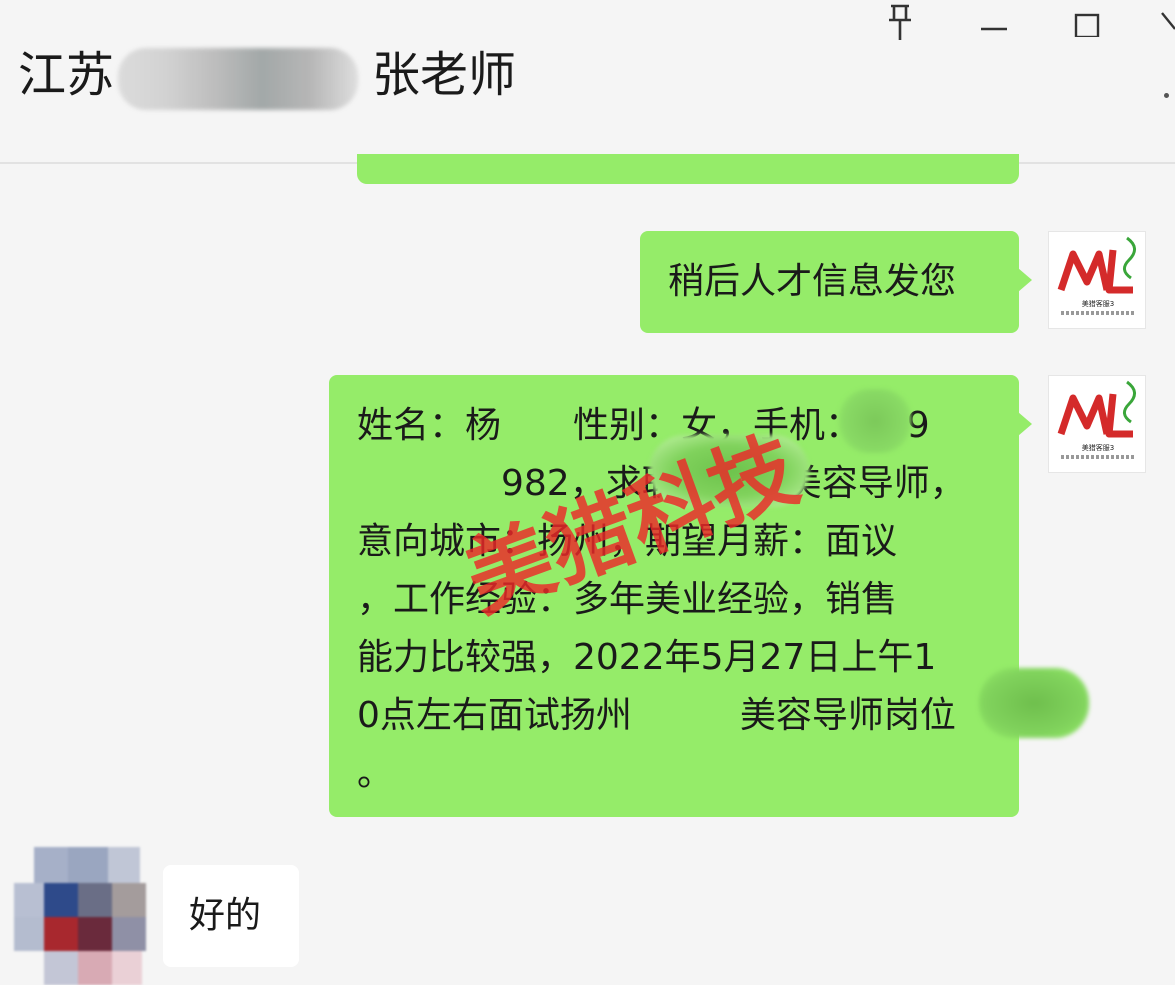 Image resolution: width=1175 pixels, height=985 pixels. I want to click on pin-button, so click(900, 22).